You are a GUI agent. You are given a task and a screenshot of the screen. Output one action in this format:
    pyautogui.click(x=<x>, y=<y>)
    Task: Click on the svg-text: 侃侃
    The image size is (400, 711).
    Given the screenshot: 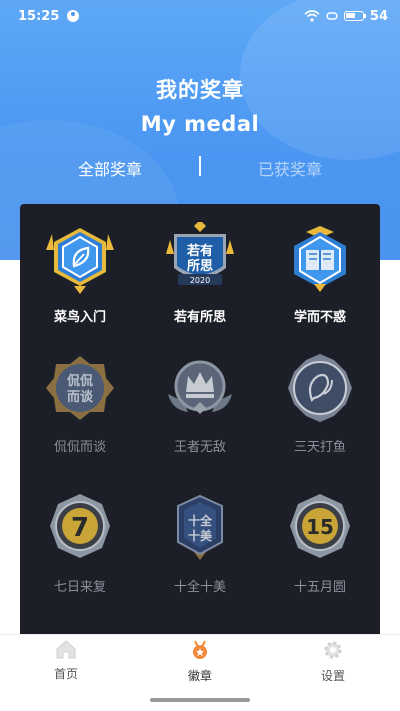 What is the action you would take?
    pyautogui.click(x=79, y=381)
    